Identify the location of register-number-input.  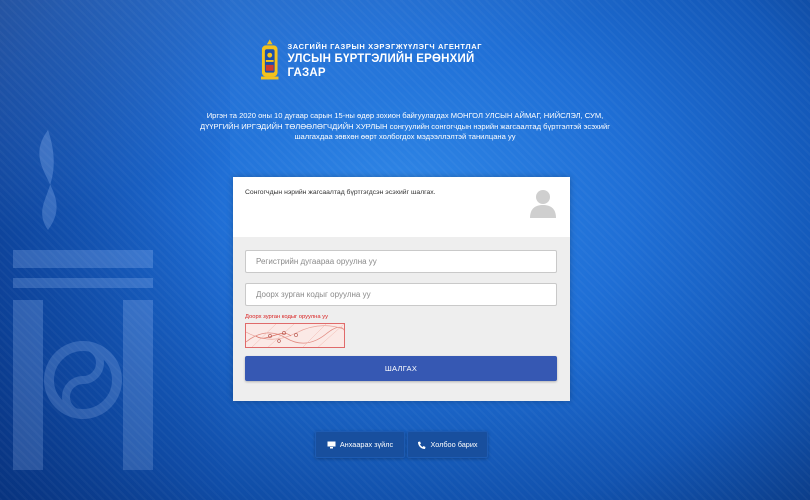
(401, 261).